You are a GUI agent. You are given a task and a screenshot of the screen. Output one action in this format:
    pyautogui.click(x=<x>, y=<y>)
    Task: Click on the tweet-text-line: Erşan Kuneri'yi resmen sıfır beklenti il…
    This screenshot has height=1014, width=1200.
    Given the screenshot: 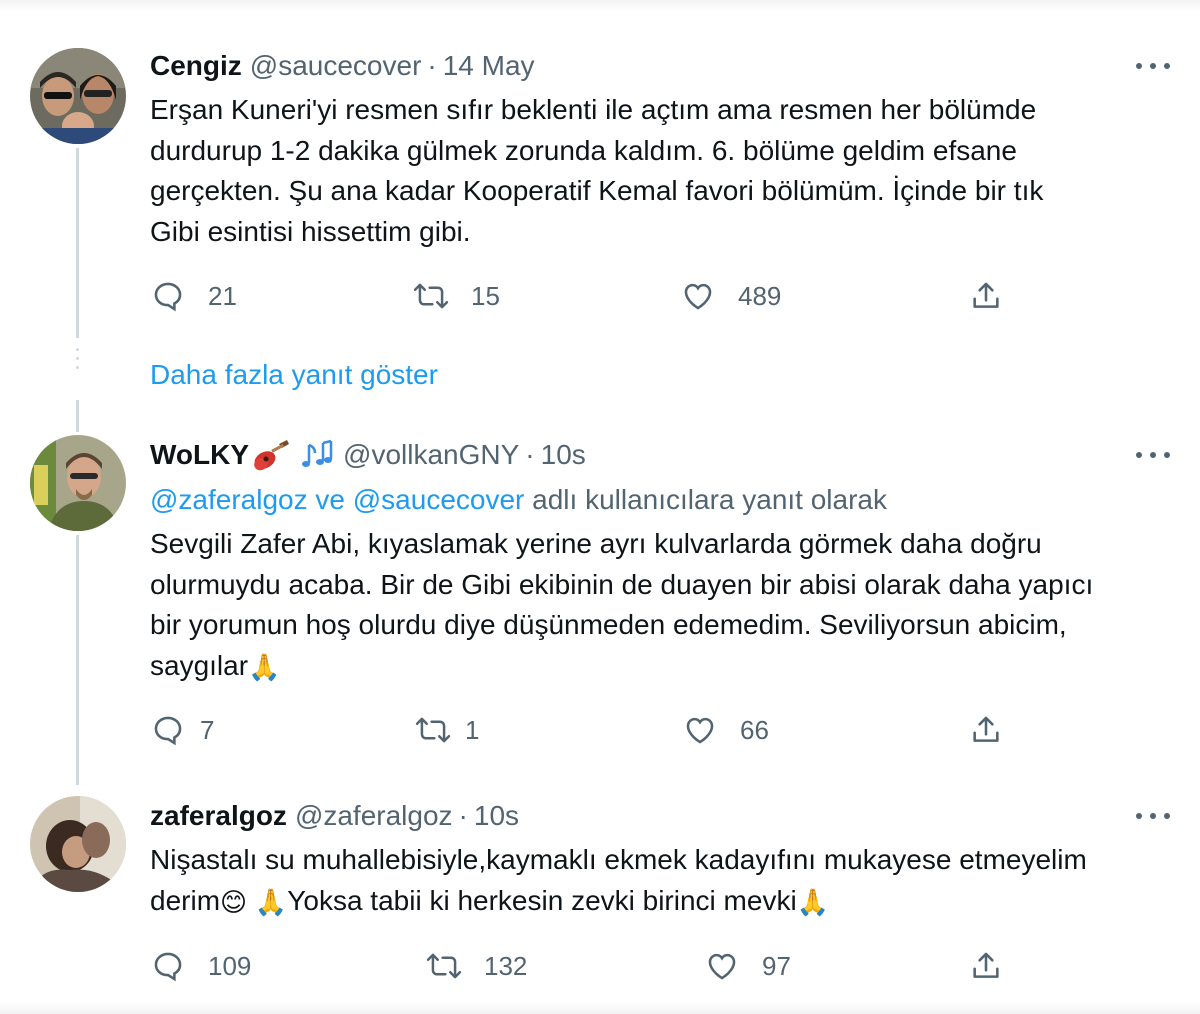 What is the action you would take?
    pyautogui.click(x=593, y=109)
    